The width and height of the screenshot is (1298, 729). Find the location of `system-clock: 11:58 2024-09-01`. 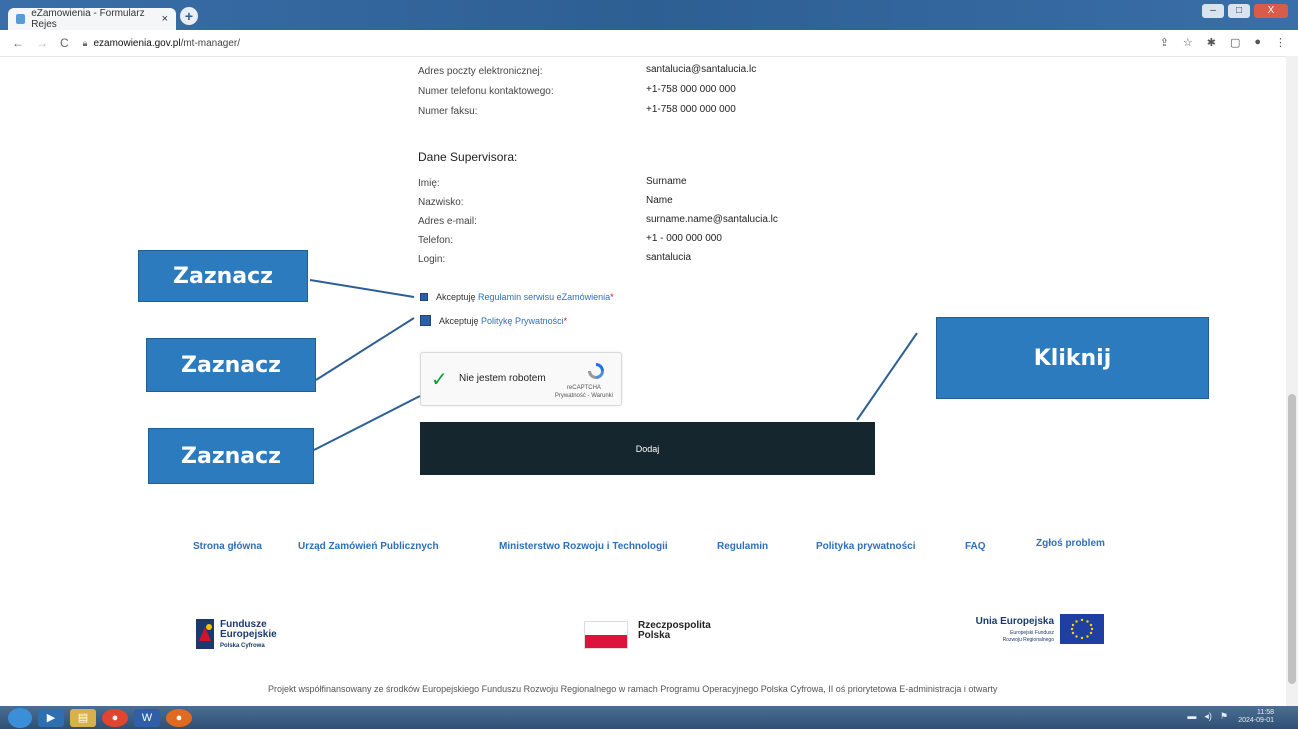

system-clock: 11:58 2024-09-01 is located at coordinates (1256, 717).